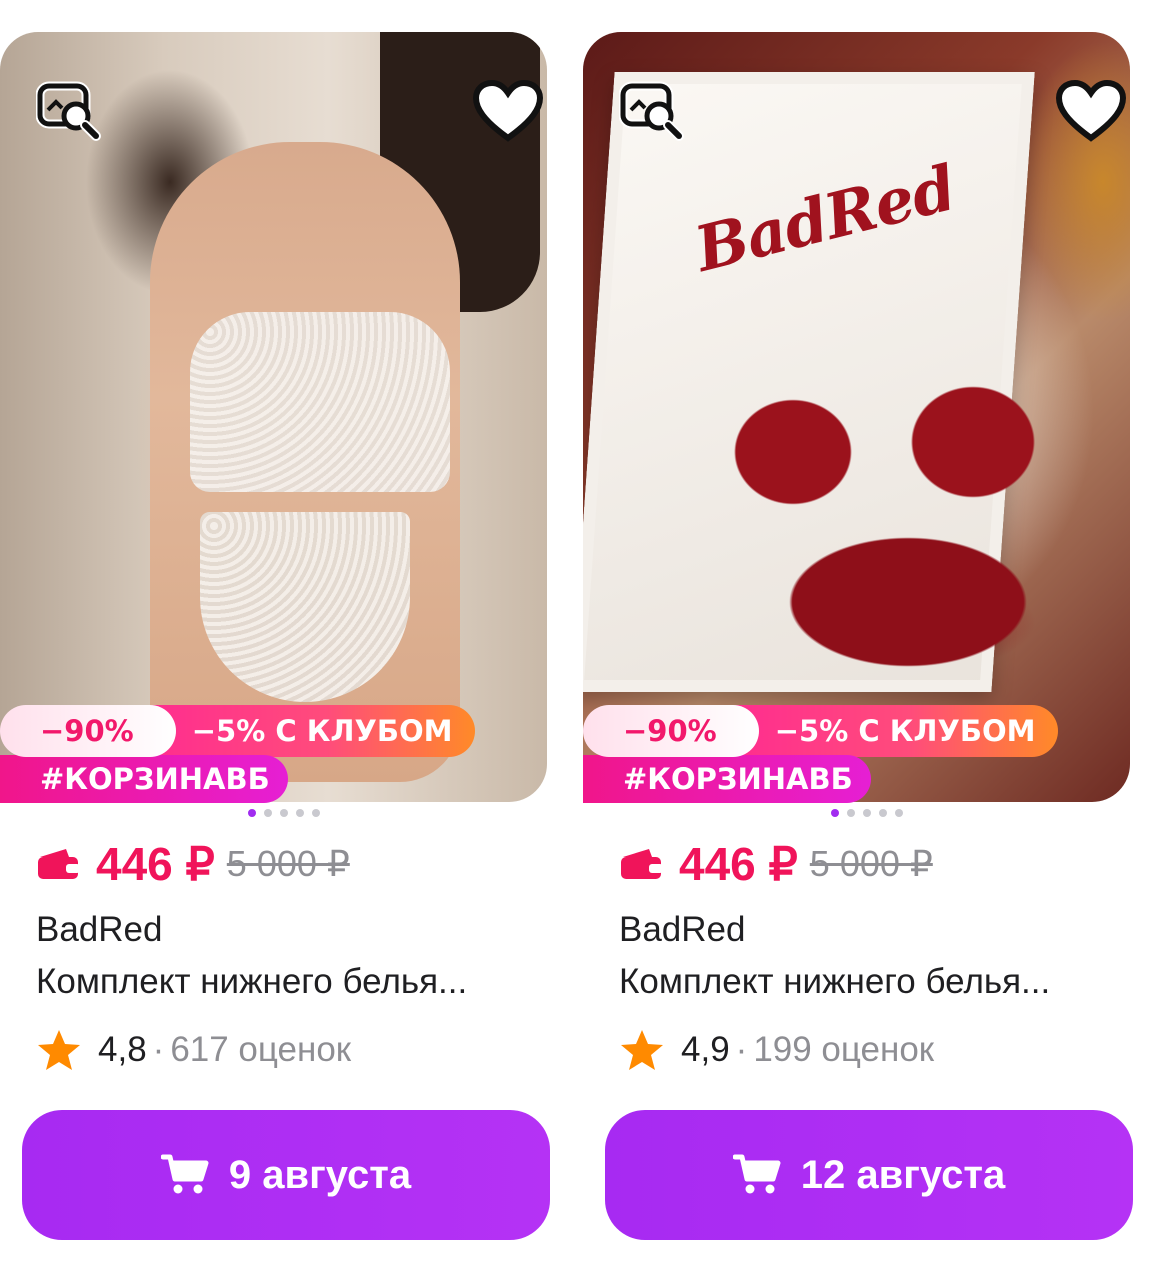  Describe the element at coordinates (320, 1174) in the screenshot. I see `delivery-date-label: 9 августа` at that location.